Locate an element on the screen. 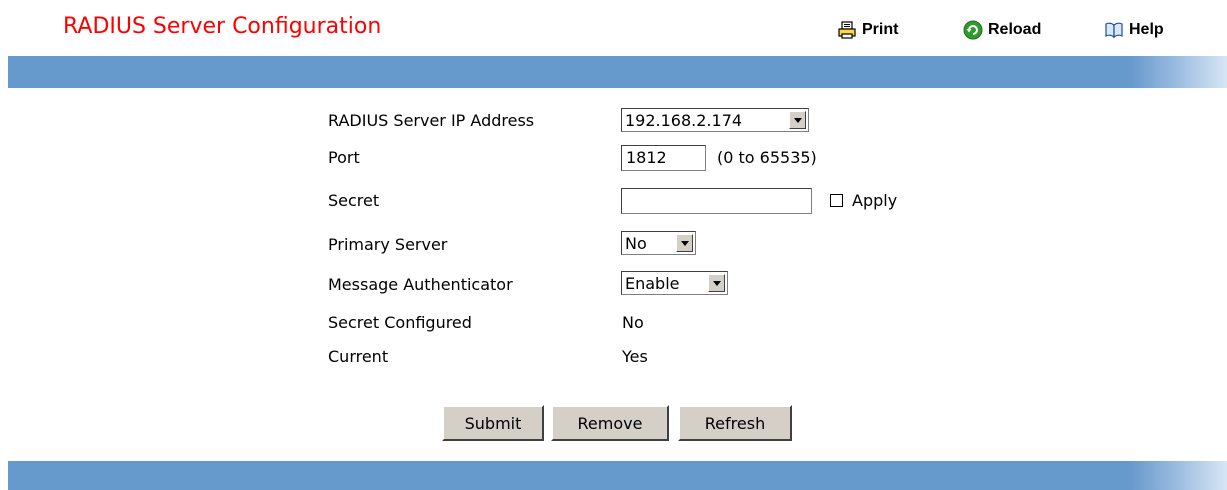 This screenshot has height=490, width=1227. apply-checkbox is located at coordinates (836, 200).